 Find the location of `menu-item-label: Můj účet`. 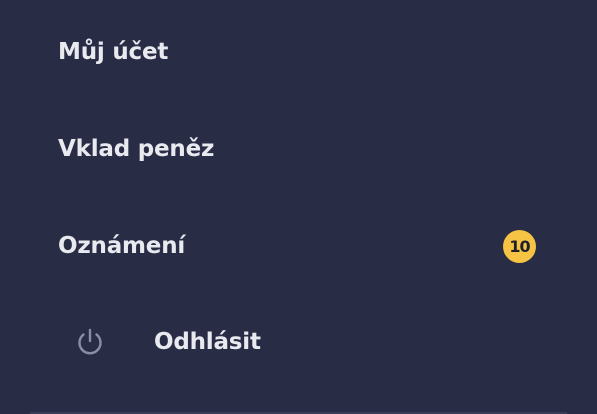

menu-item-label: Můj účet is located at coordinates (113, 52).